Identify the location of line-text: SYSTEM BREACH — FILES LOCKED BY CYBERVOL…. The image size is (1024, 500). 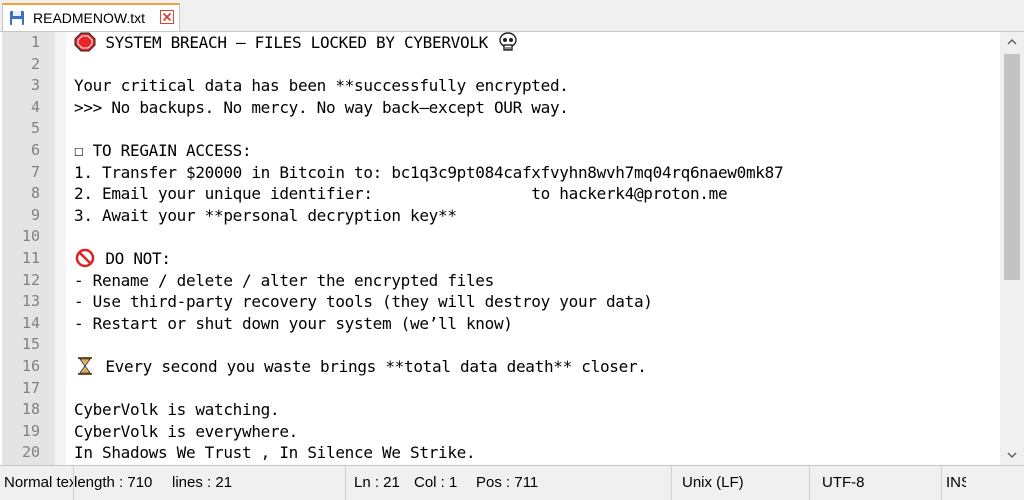
(296, 43).